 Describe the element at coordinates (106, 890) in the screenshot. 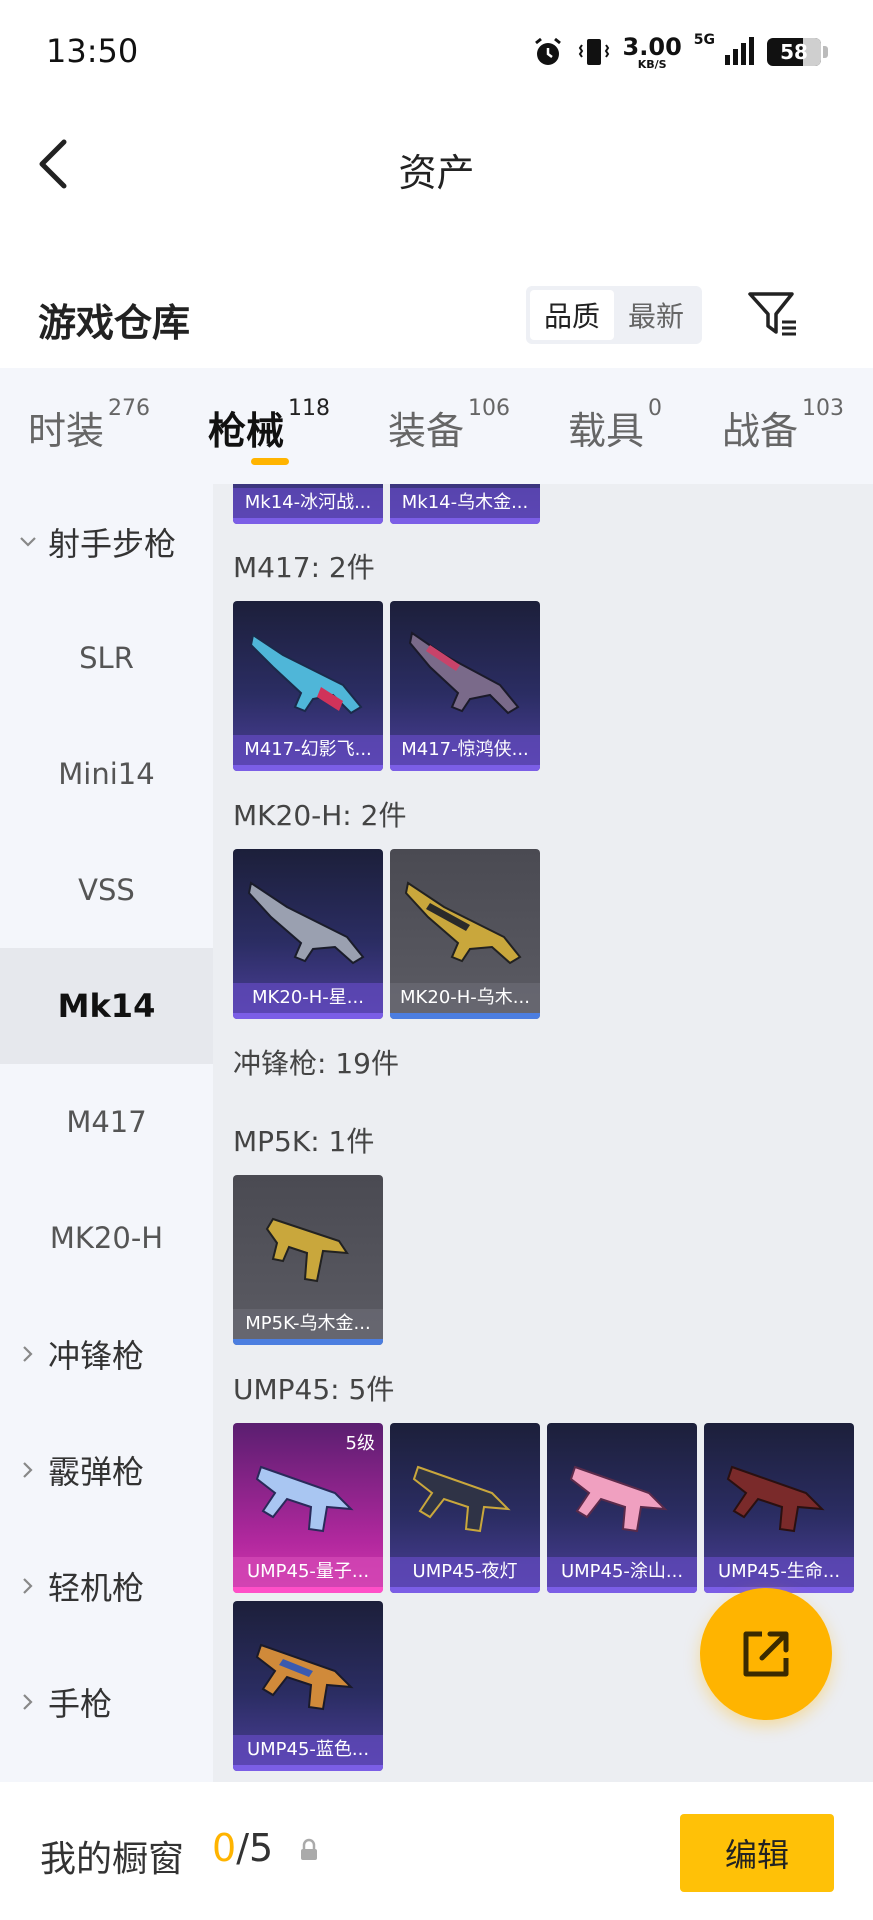

I see `sidebar-item-vss: VSS` at that location.